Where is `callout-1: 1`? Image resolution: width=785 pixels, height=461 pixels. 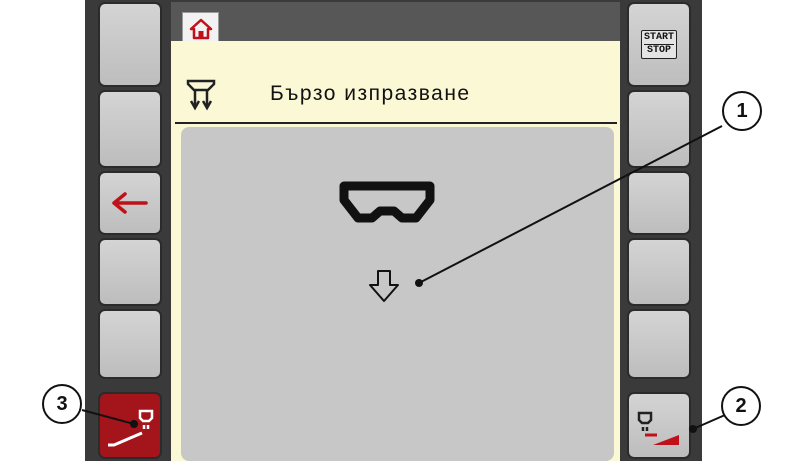
callout-1: 1 is located at coordinates (742, 111).